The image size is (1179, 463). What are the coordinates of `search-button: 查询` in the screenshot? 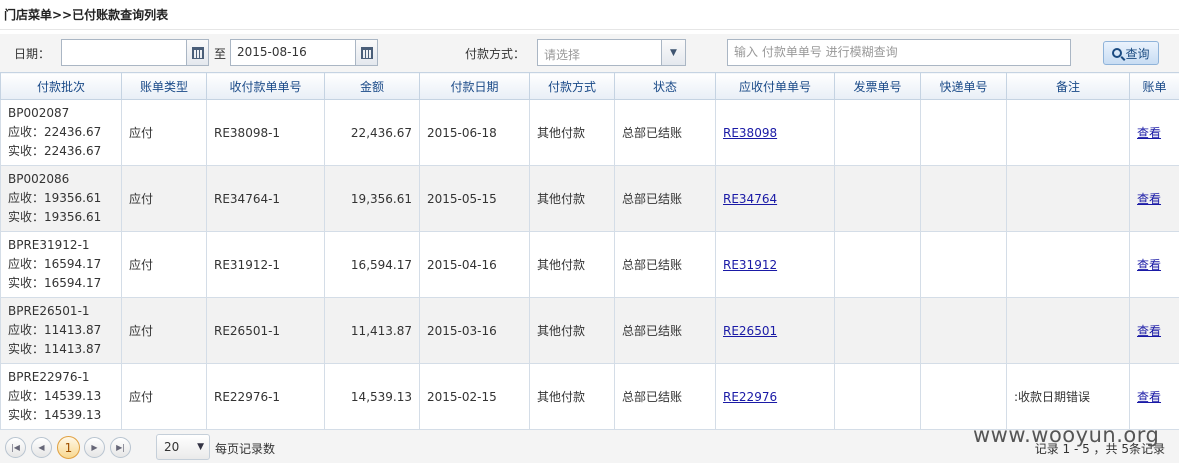 It's located at (1131, 53).